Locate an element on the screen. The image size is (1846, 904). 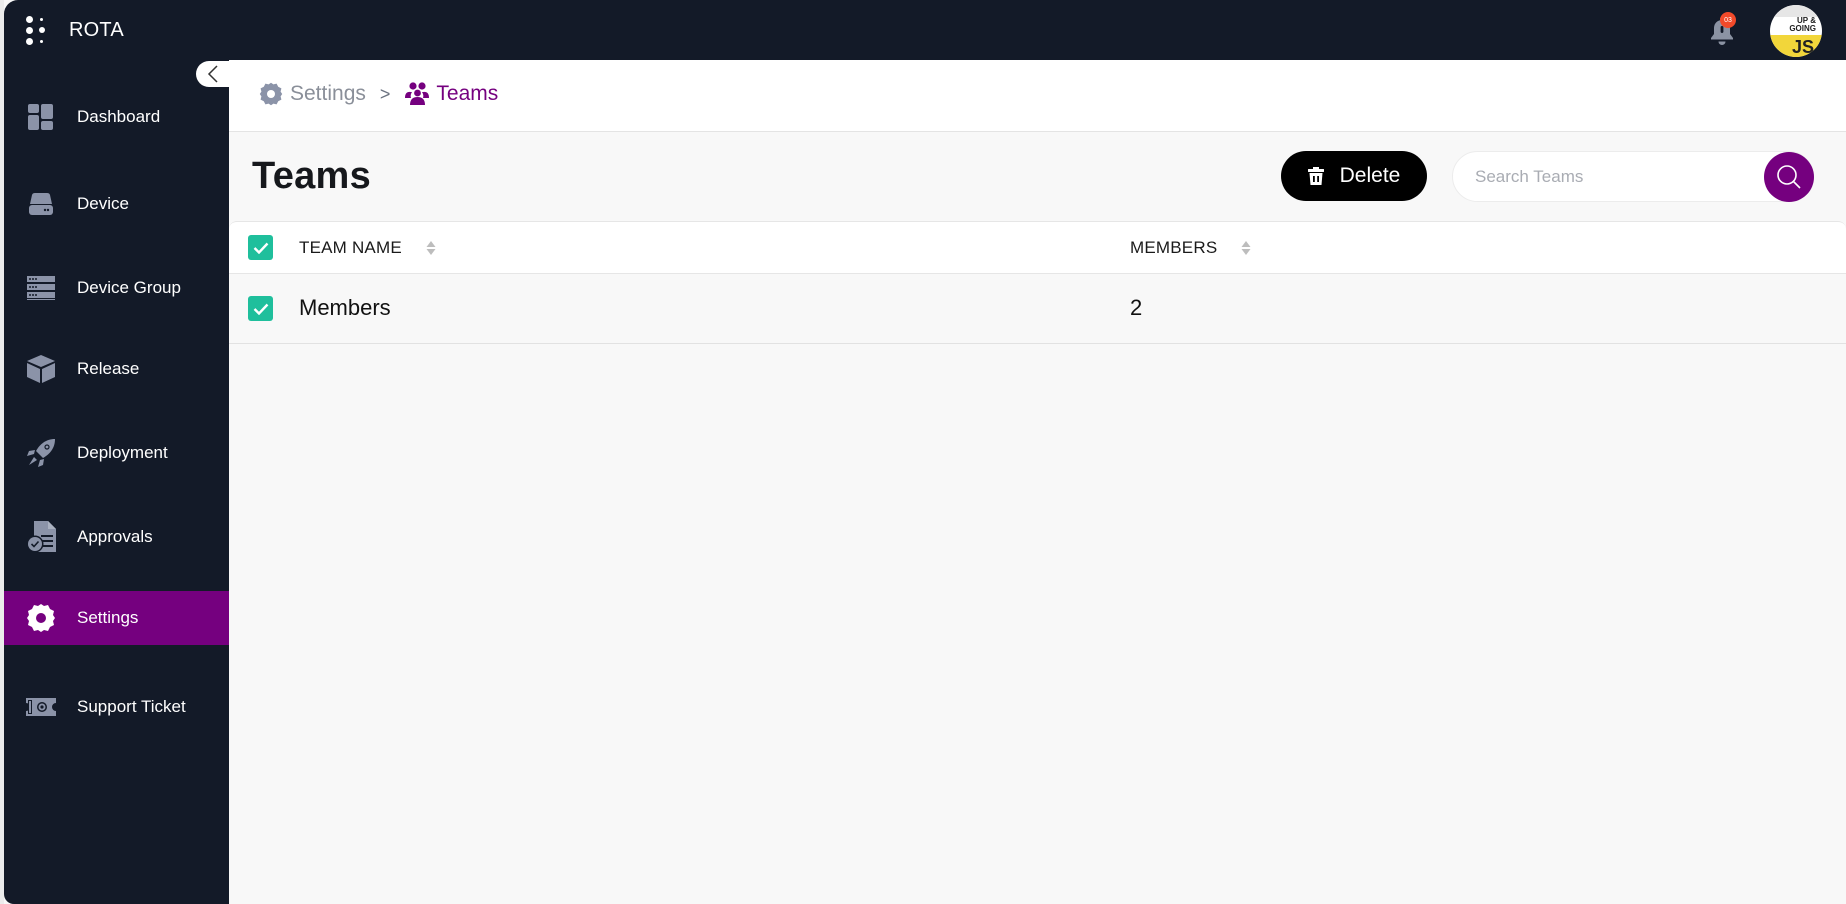
teams-table: TEAM NAME MEMBERS Members 2 is located at coordinates (1037, 282).